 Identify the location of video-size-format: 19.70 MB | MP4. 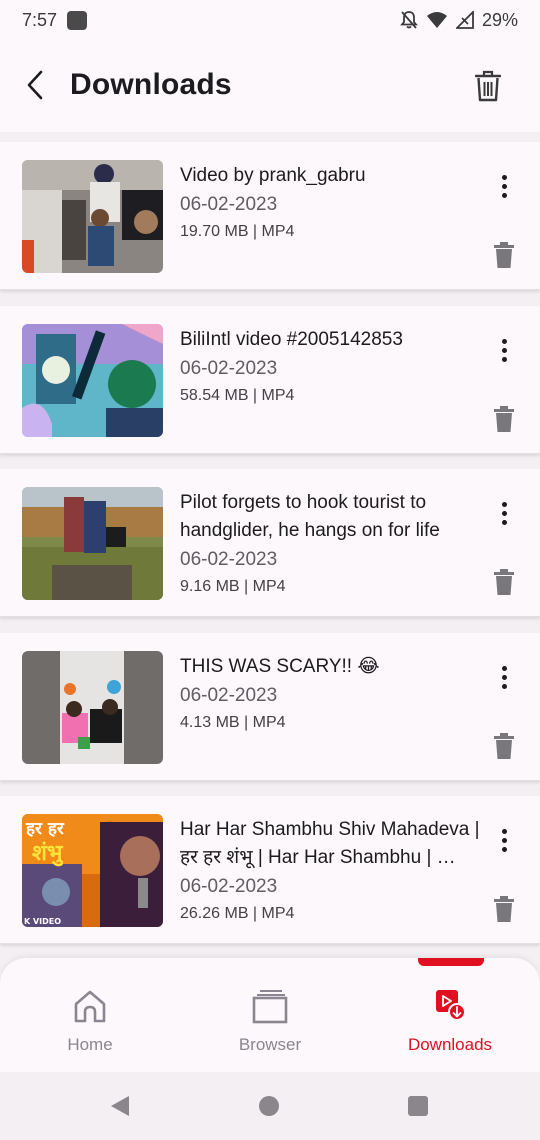
(237, 231).